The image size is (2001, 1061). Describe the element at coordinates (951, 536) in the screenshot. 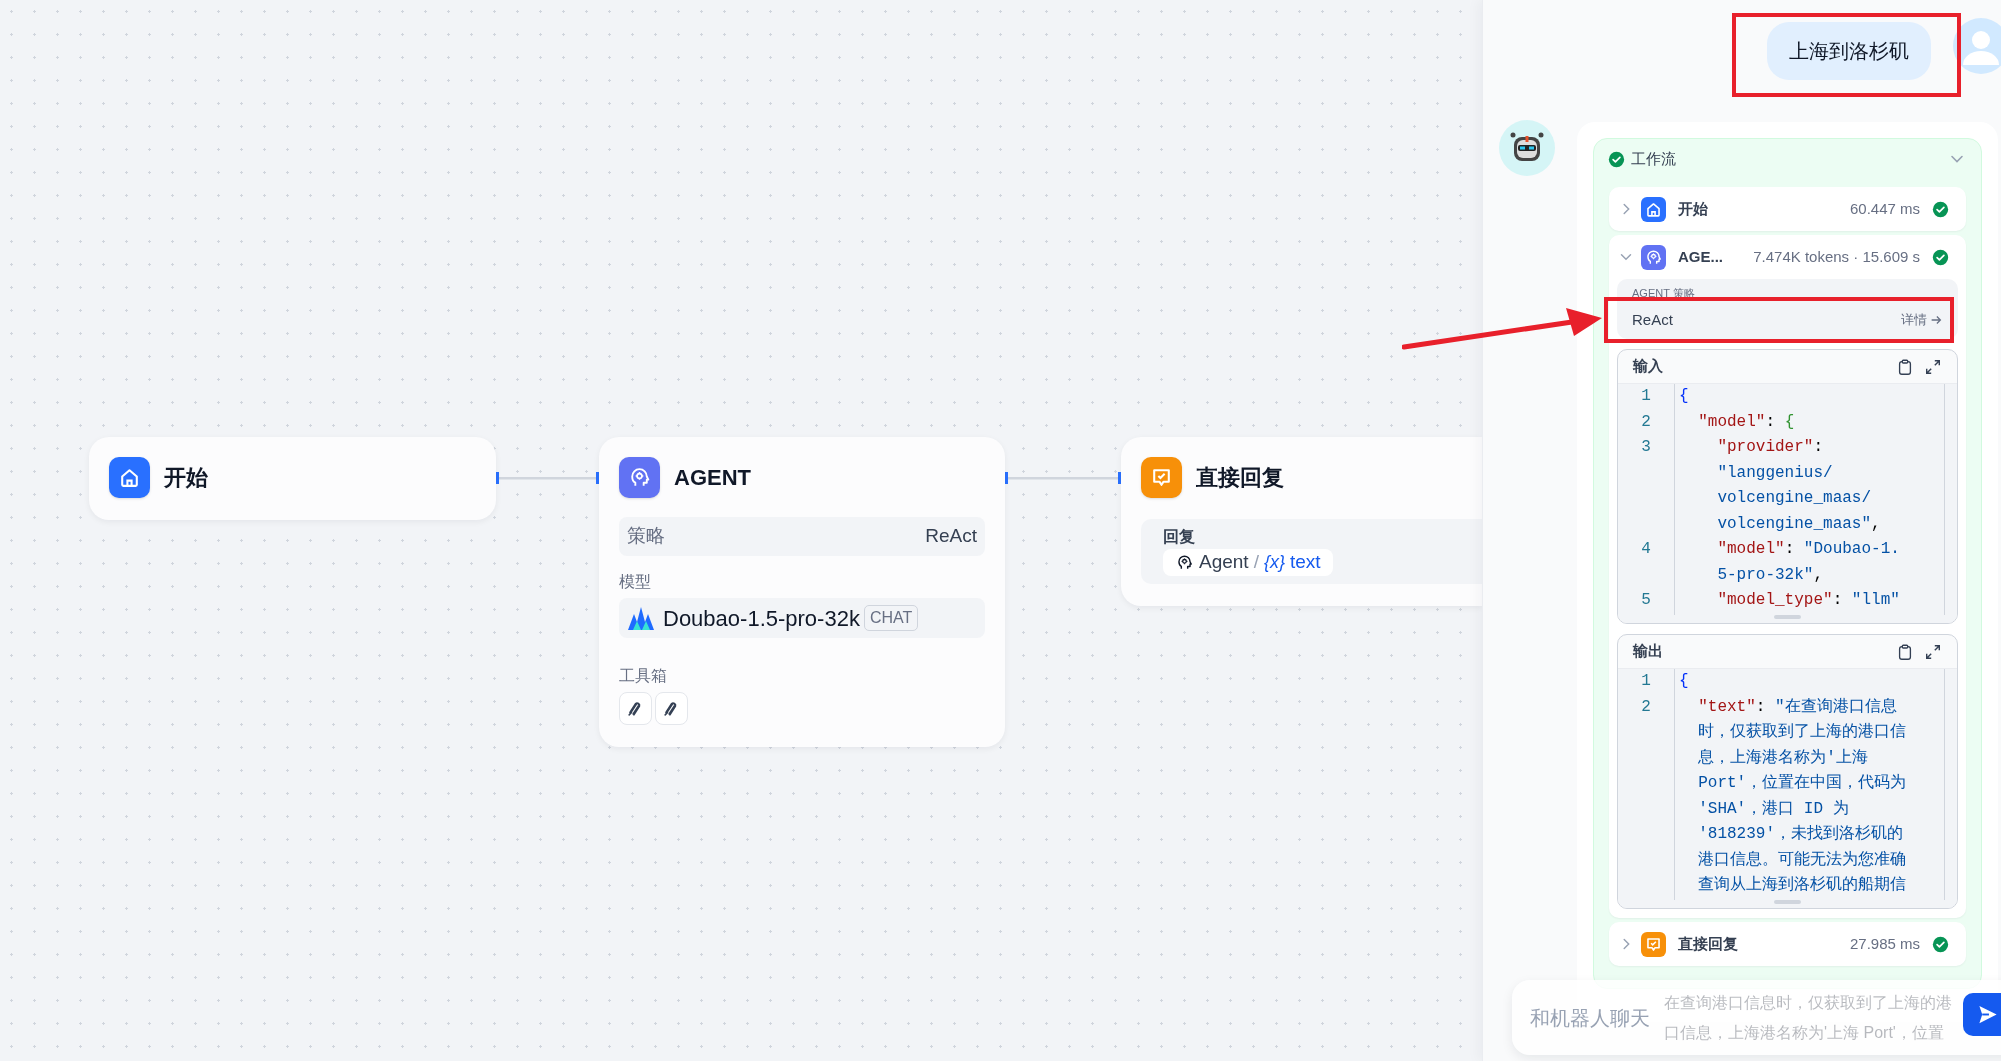

I see `field-value: ReAct` at that location.